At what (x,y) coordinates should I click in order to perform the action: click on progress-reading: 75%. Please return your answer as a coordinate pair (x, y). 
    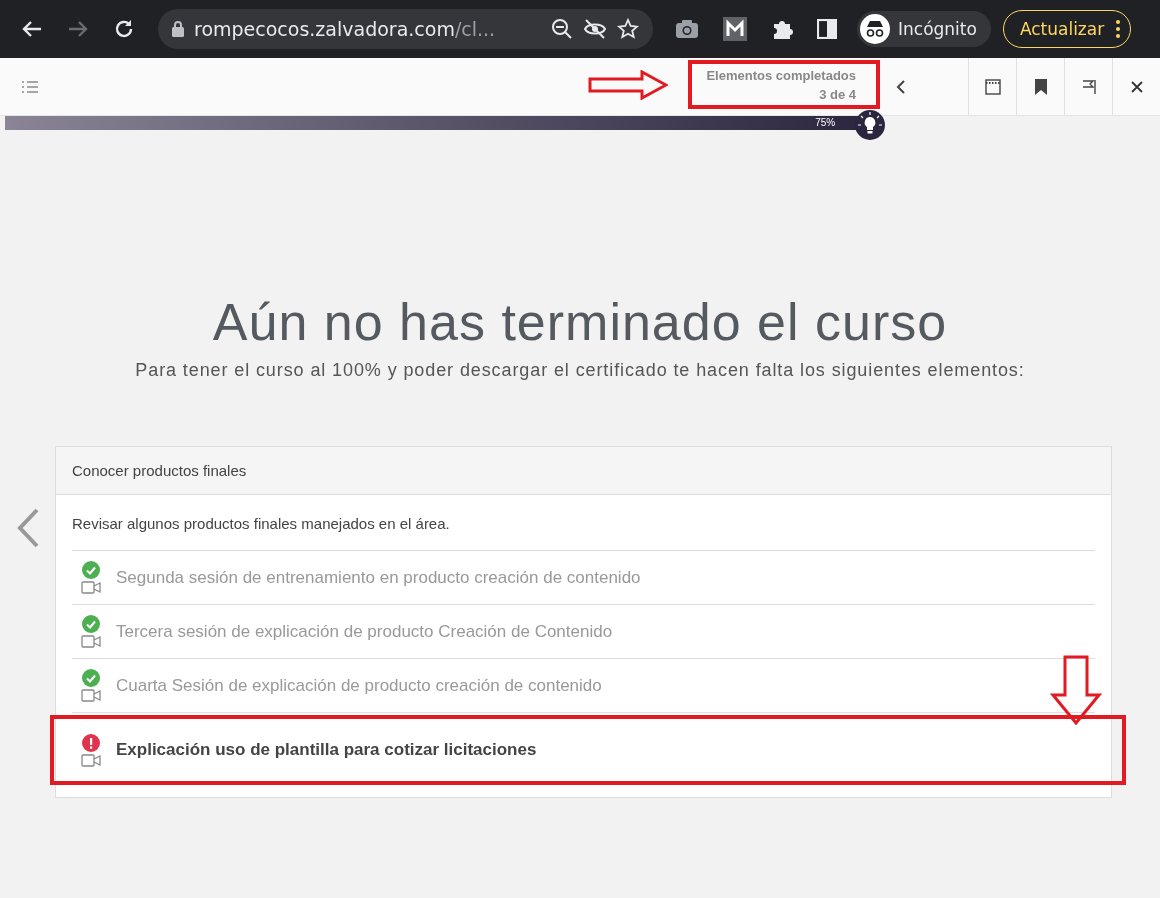
    Looking at the image, I should click on (825, 123).